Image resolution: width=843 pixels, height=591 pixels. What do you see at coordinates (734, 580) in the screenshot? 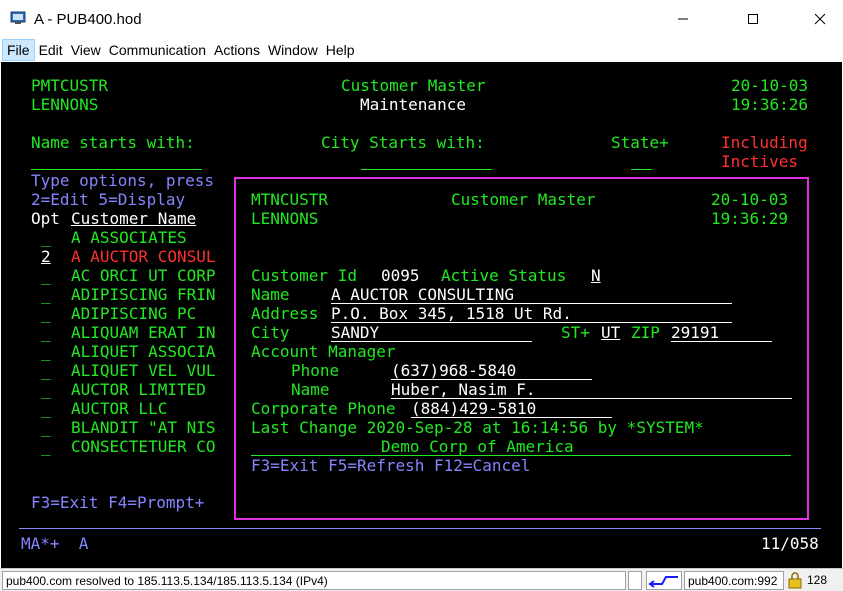
I see `host-port: pub400.com:992` at bounding box center [734, 580].